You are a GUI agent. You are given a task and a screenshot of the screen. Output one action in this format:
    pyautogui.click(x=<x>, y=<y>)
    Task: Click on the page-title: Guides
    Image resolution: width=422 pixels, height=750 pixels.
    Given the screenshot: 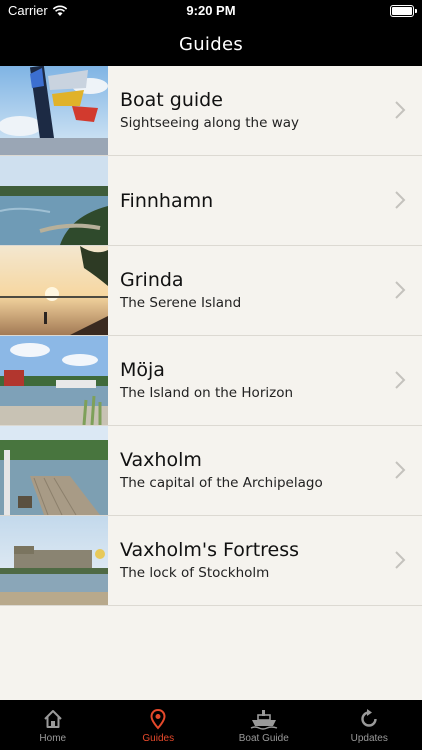 What is the action you would take?
    pyautogui.click(x=211, y=44)
    